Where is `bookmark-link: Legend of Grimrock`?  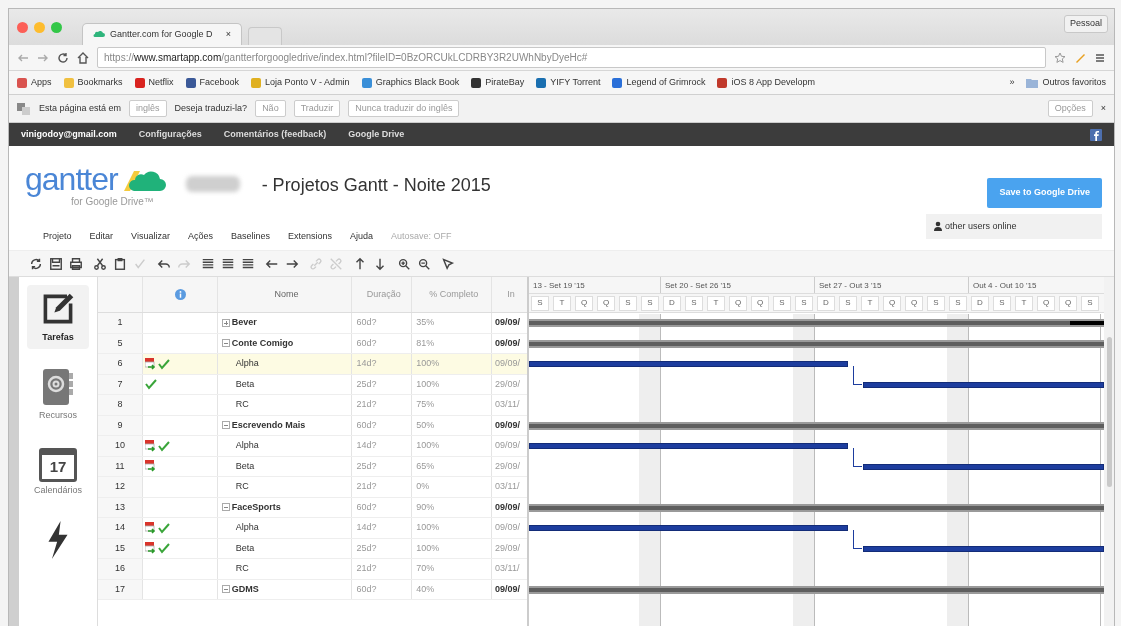
bookmark-link: Legend of Grimrock is located at coordinates (659, 82).